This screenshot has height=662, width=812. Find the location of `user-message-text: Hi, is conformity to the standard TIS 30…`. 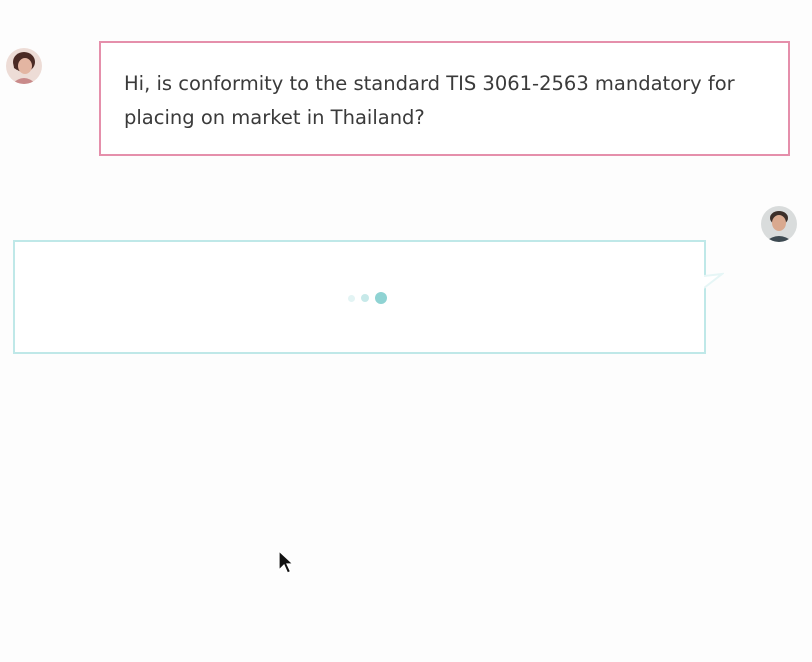

user-message-text: Hi, is conformity to the standard TIS 30… is located at coordinates (429, 100).